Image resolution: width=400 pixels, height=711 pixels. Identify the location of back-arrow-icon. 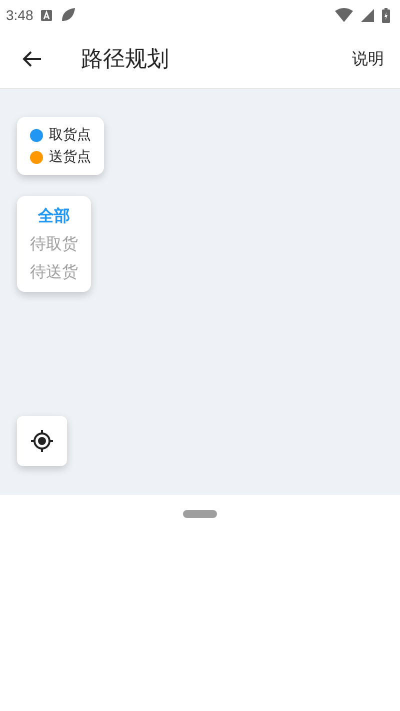
(32, 59).